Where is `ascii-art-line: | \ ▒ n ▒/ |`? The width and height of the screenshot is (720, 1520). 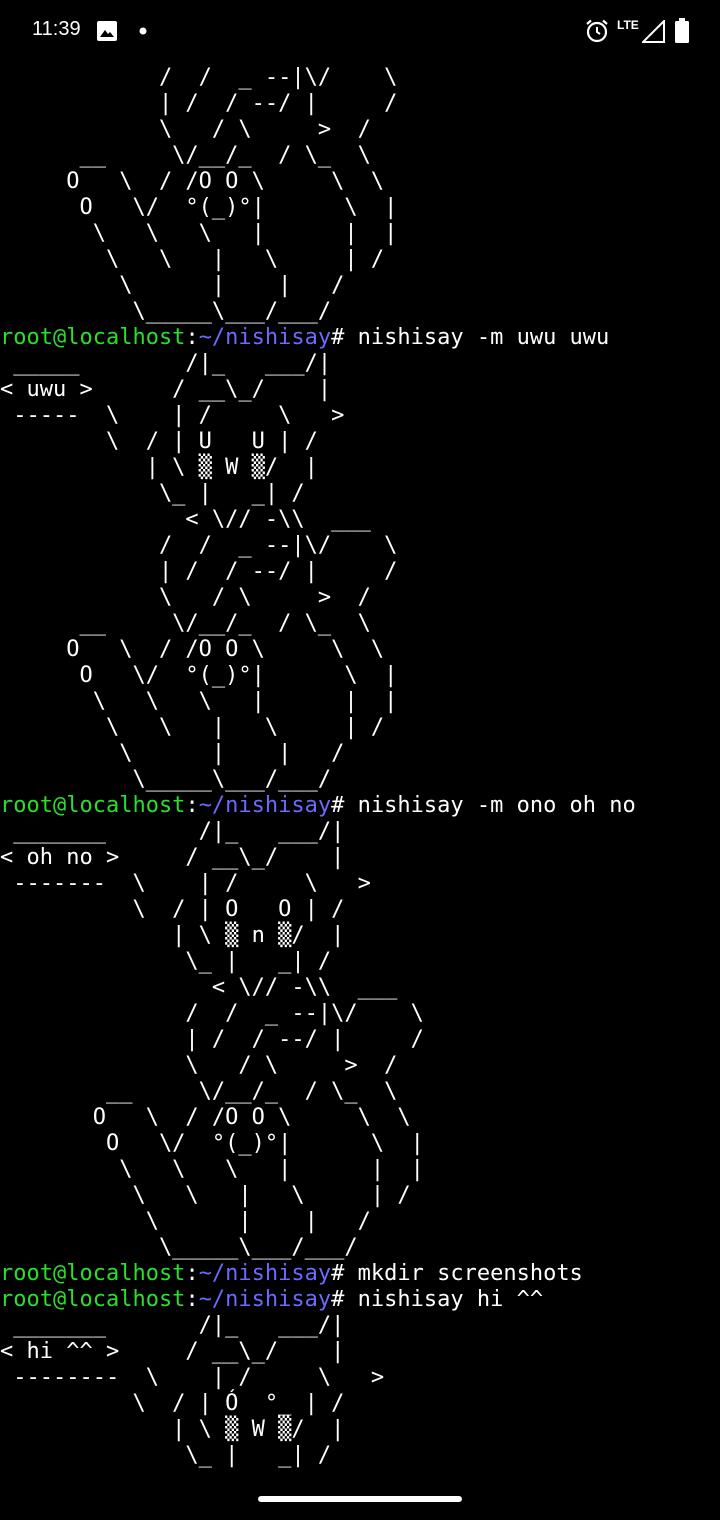
ascii-art-line: | \ ▒ n ▒/ | is located at coordinates (172, 935).